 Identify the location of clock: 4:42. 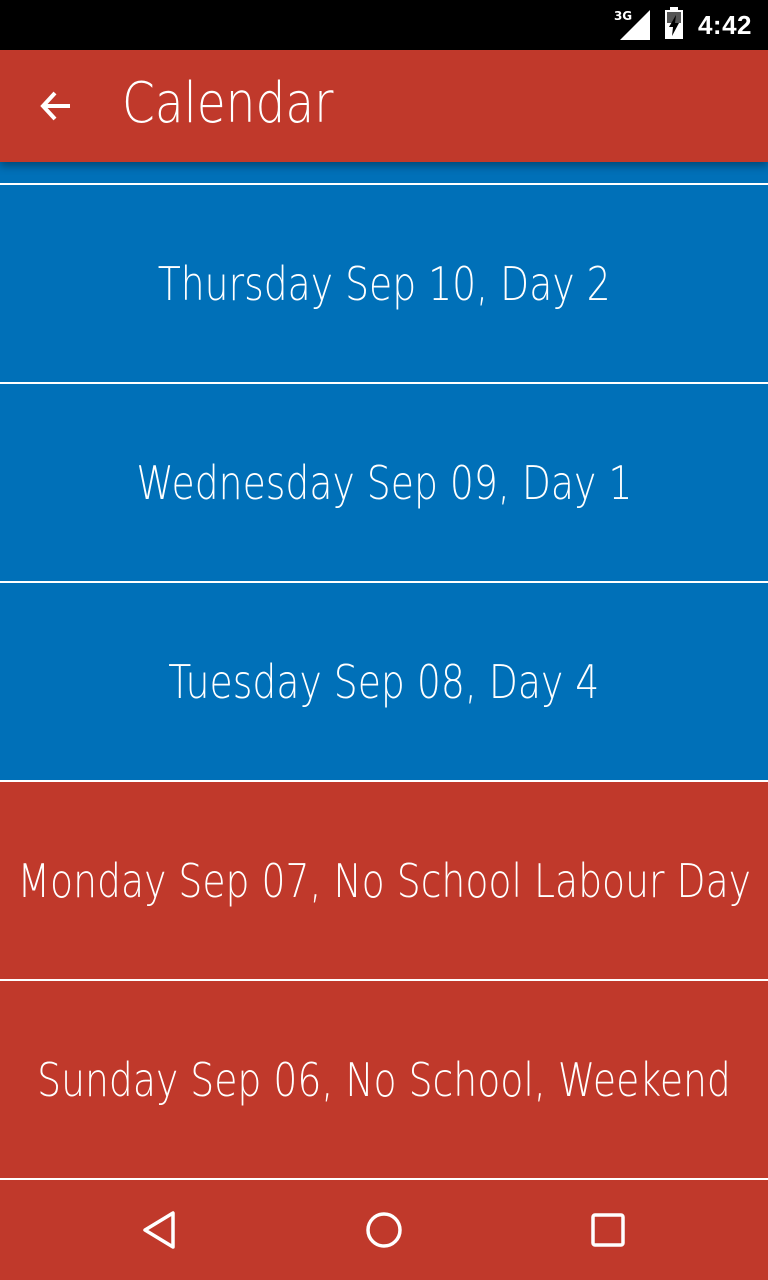
(724, 24).